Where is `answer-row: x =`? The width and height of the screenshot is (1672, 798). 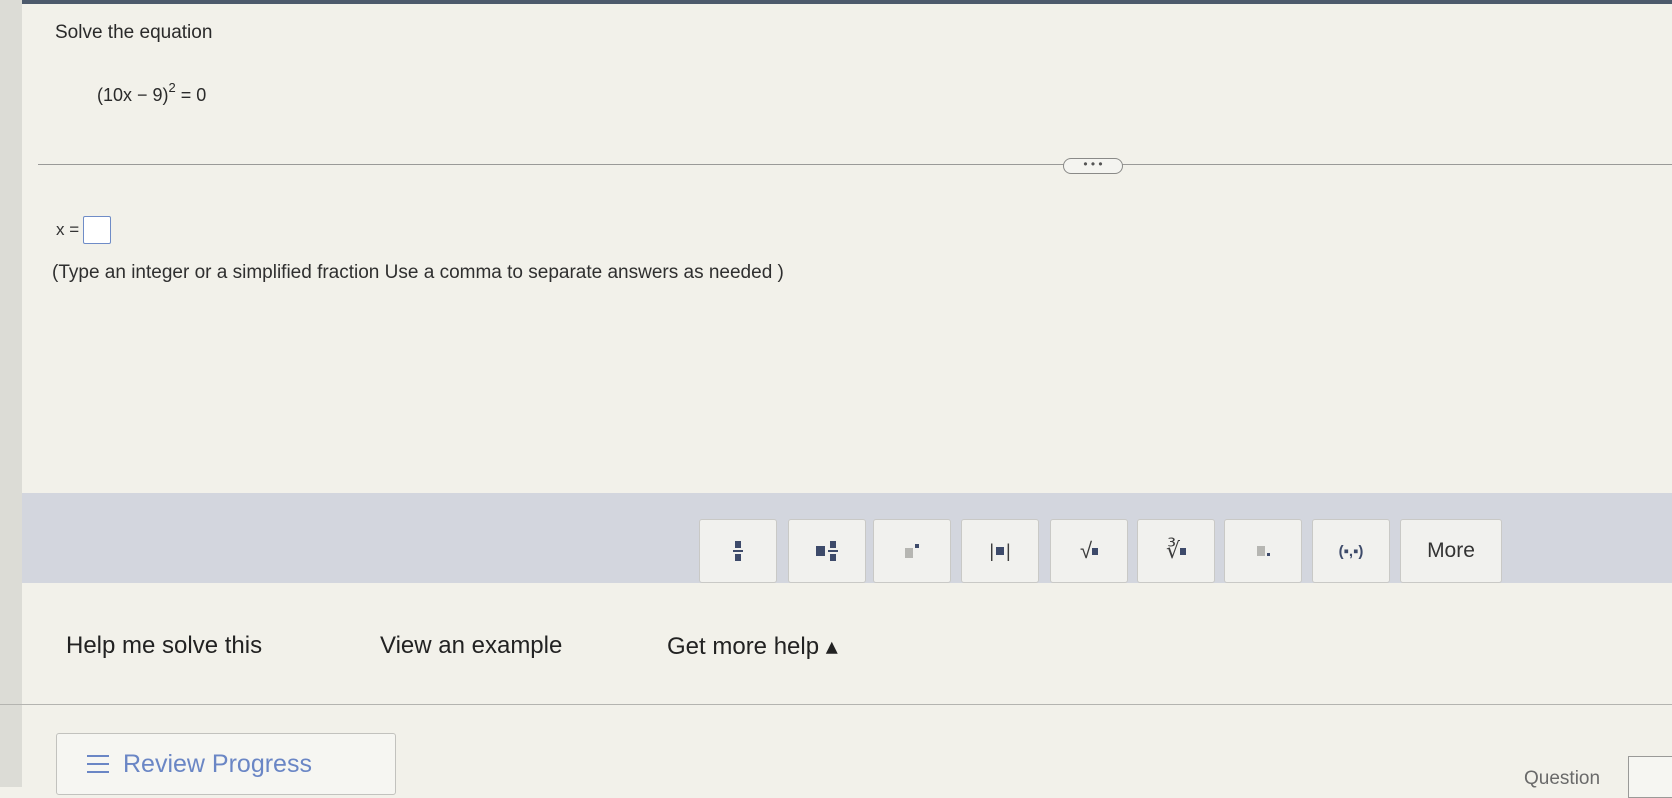
answer-row: x = is located at coordinates (84, 230).